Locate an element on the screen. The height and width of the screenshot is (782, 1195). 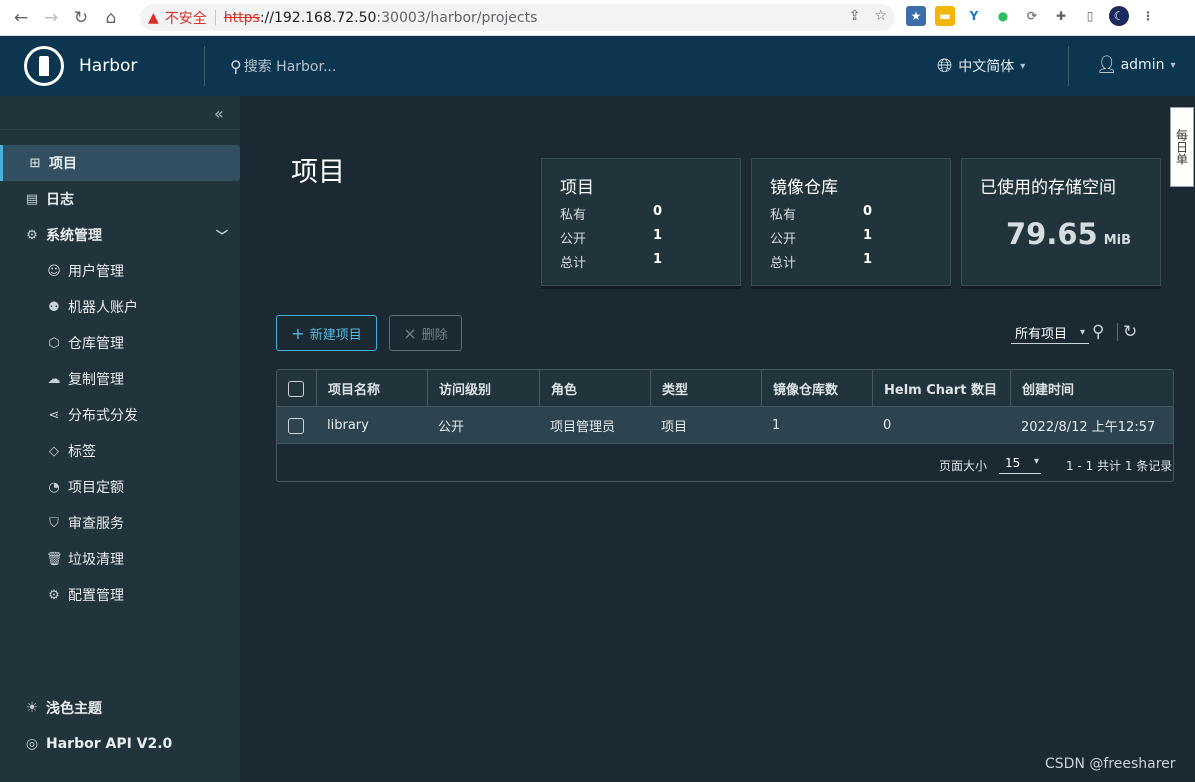
row-checkbox is located at coordinates (296, 425).